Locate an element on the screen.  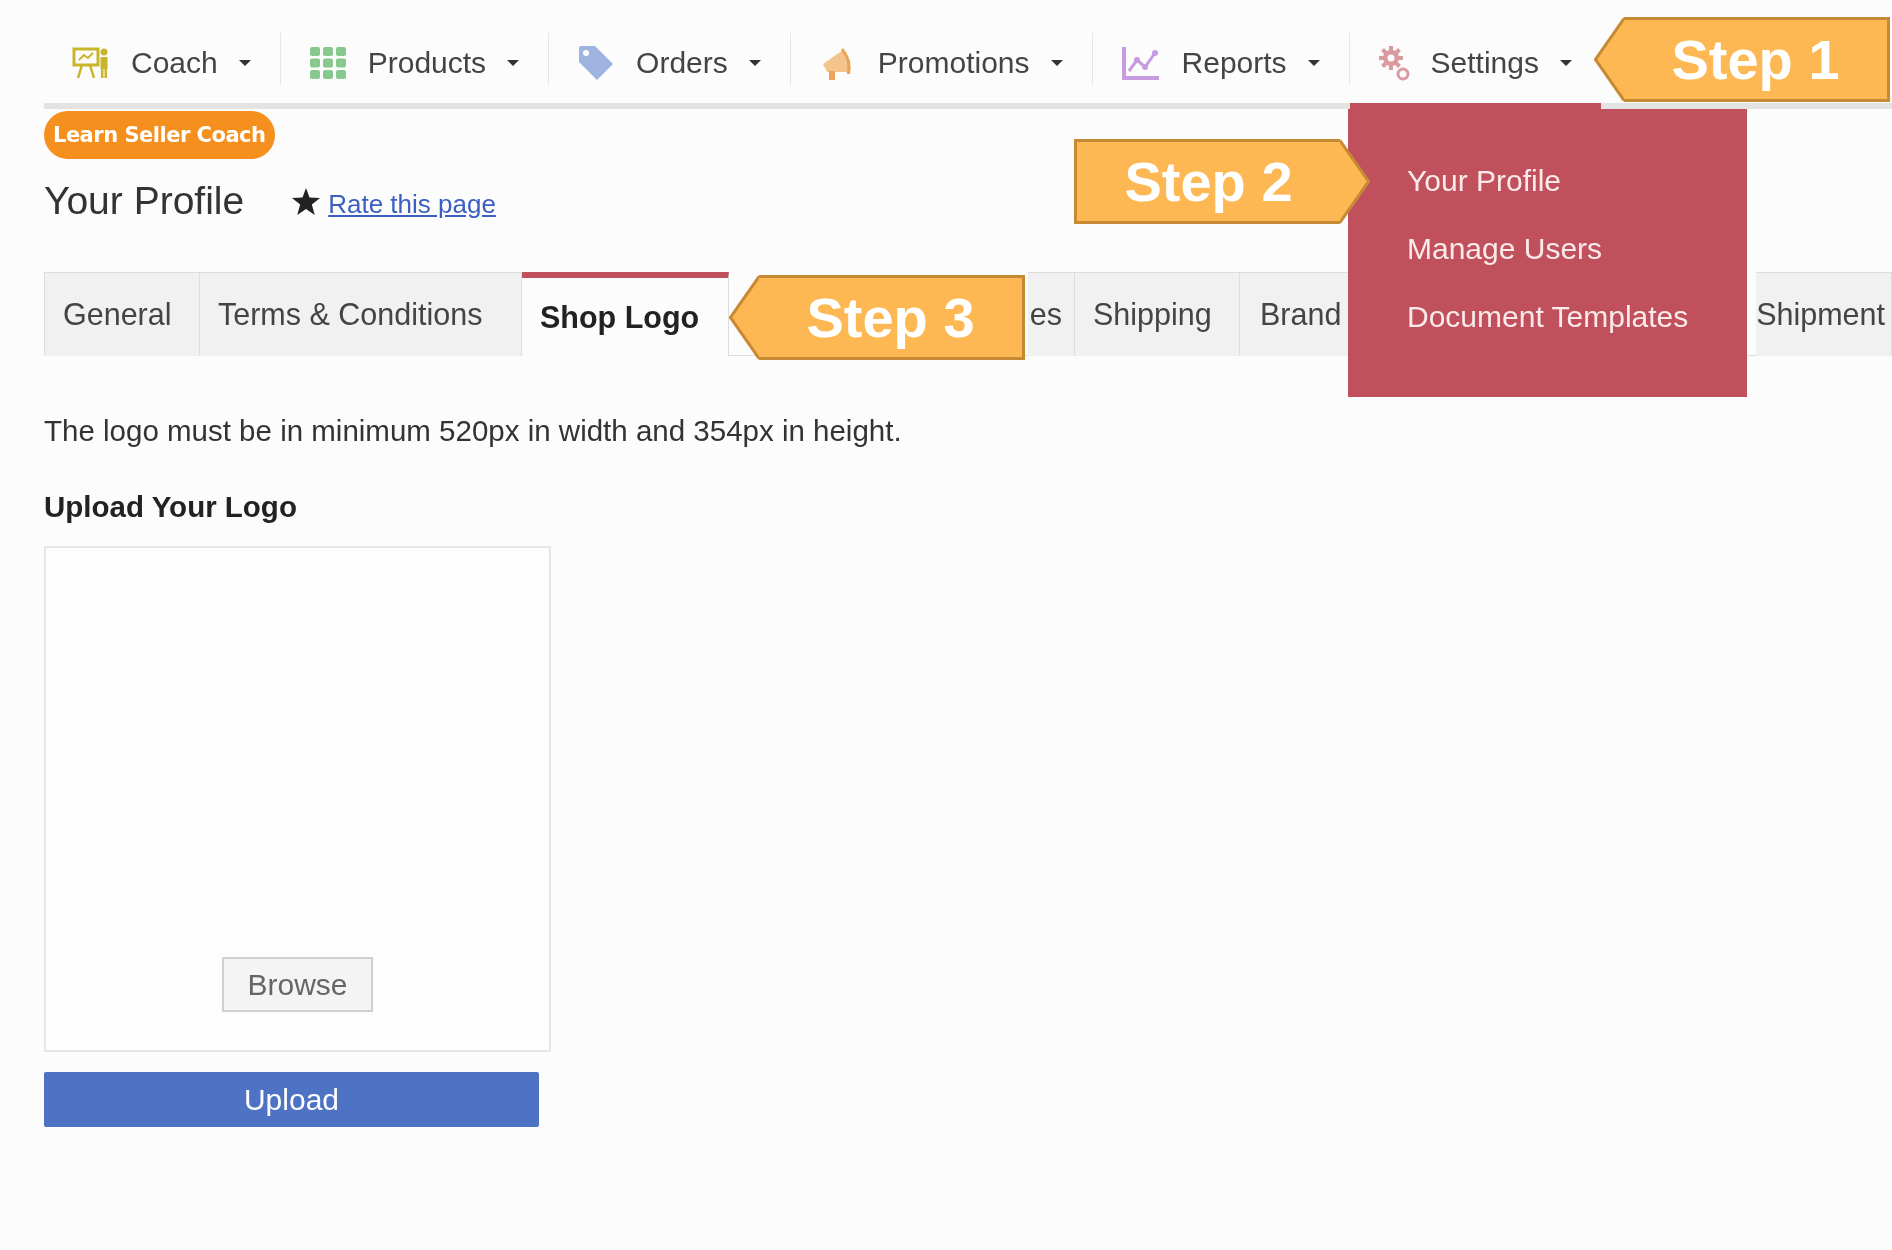
grid-icon is located at coordinates (327, 63).